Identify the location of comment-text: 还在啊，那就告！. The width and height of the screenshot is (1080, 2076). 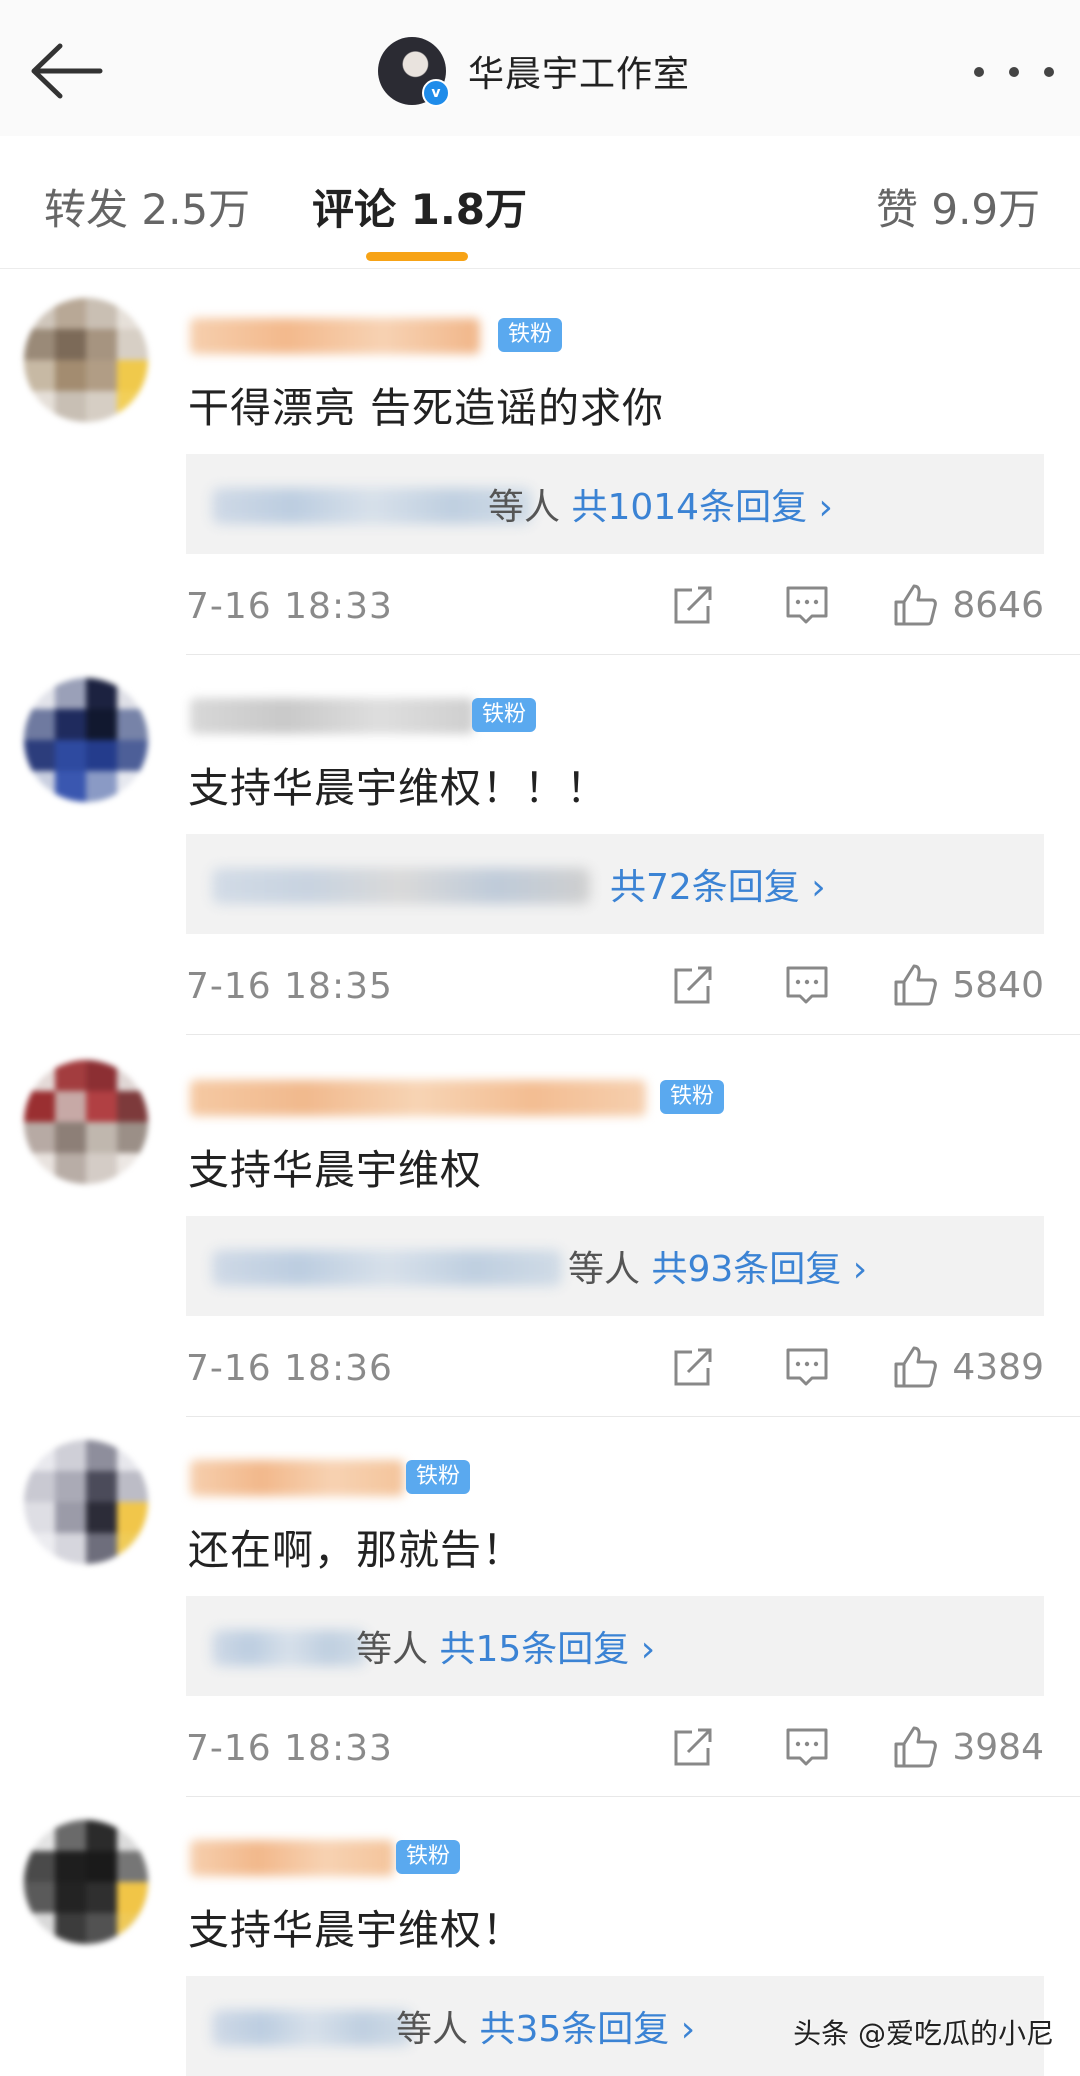
(356, 1550).